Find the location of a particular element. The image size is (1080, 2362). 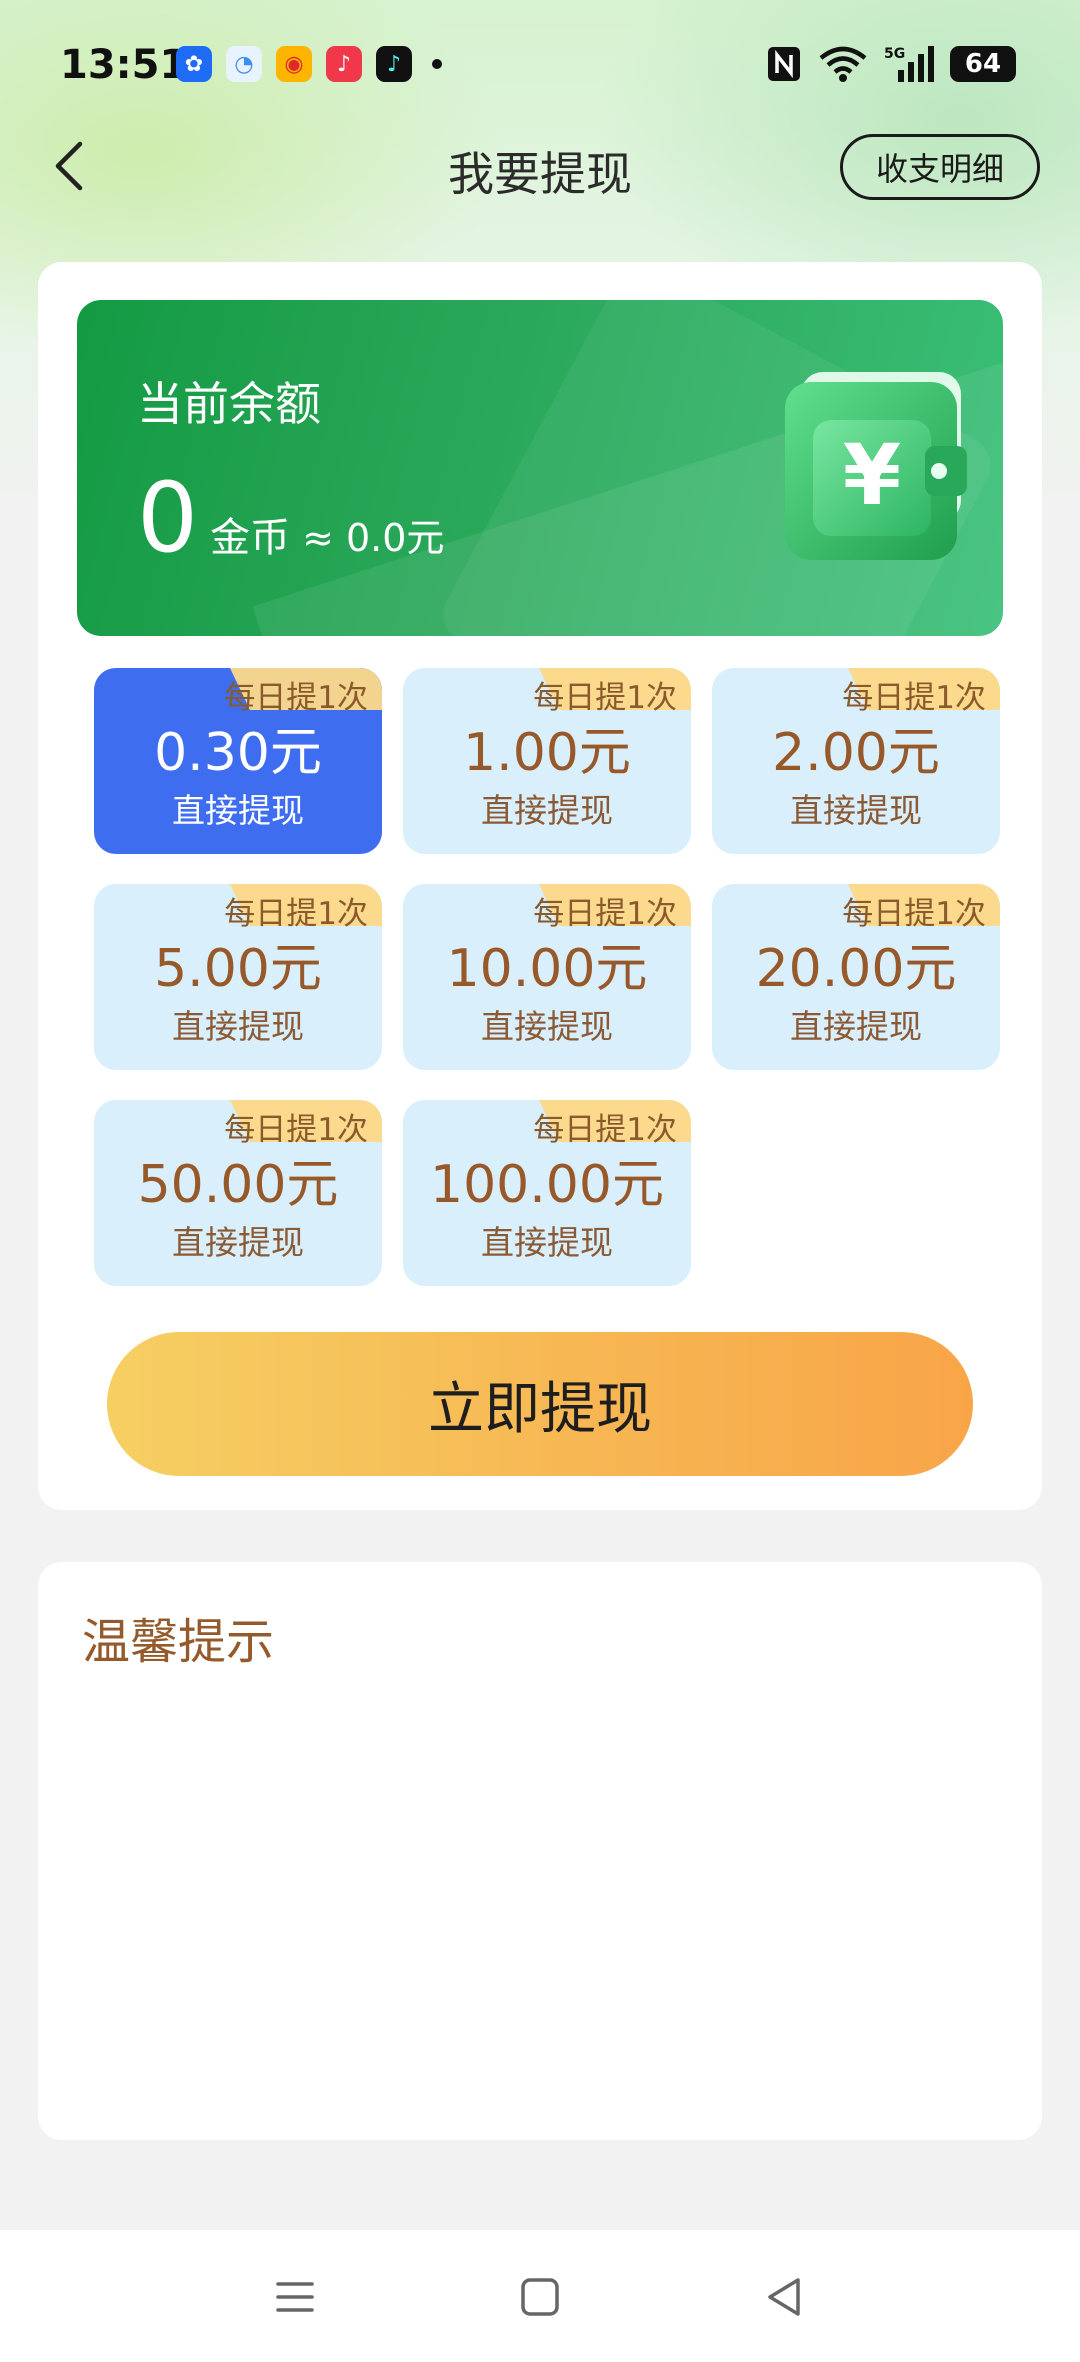

balance-unit: 金币 is located at coordinates (250, 538).